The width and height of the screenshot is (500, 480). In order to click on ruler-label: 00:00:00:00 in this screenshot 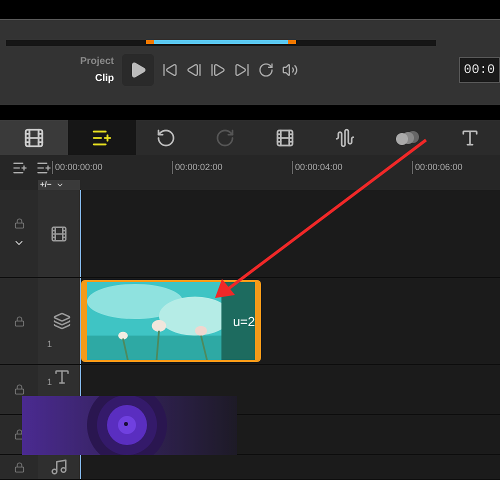, I will do `click(112, 167)`.